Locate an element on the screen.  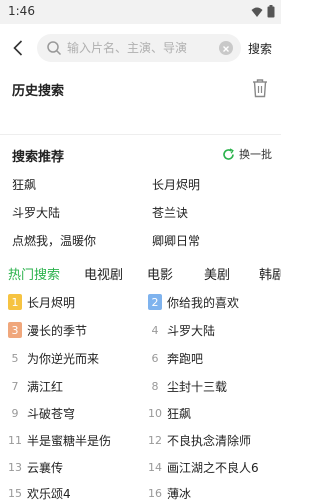
recommend-item: 斗罗大陆 is located at coordinates (36, 212).